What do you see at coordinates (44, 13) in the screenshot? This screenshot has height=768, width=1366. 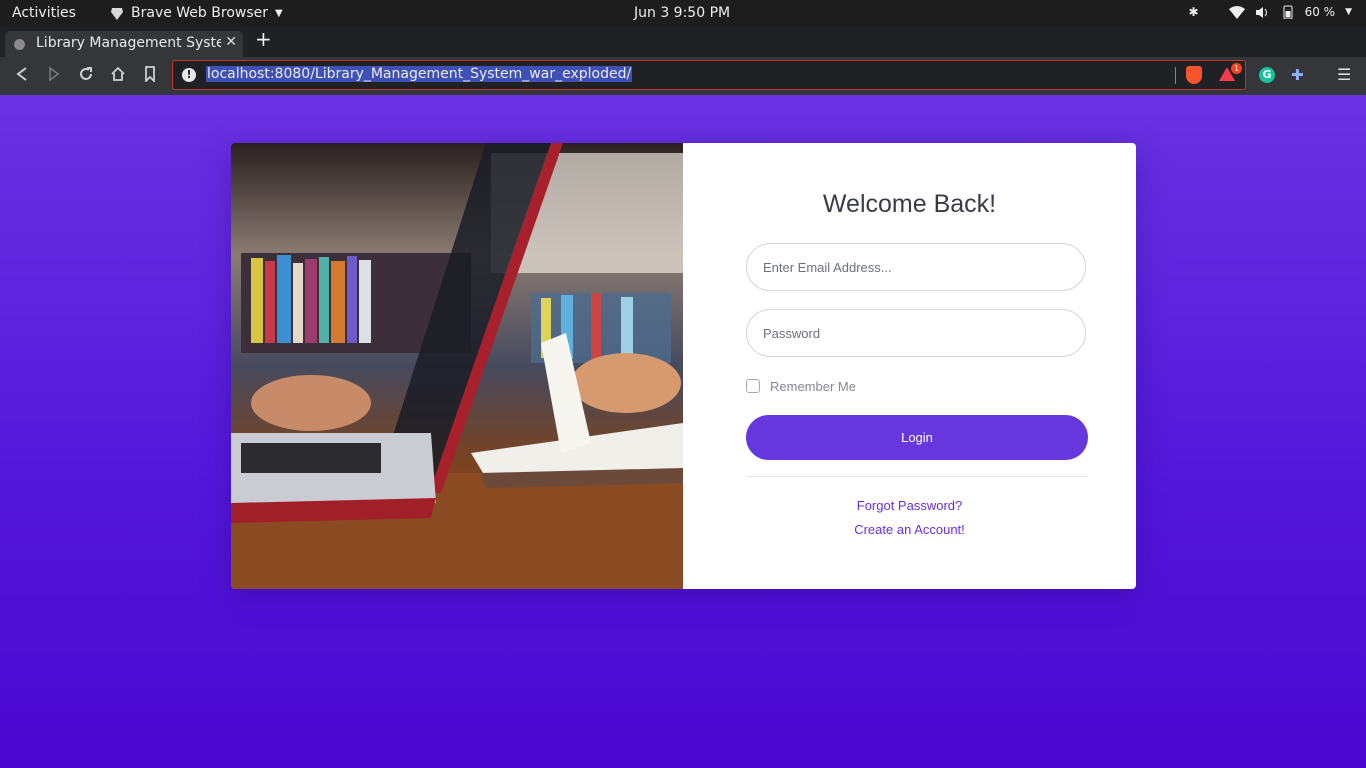 I see `activities-button: Activities` at bounding box center [44, 13].